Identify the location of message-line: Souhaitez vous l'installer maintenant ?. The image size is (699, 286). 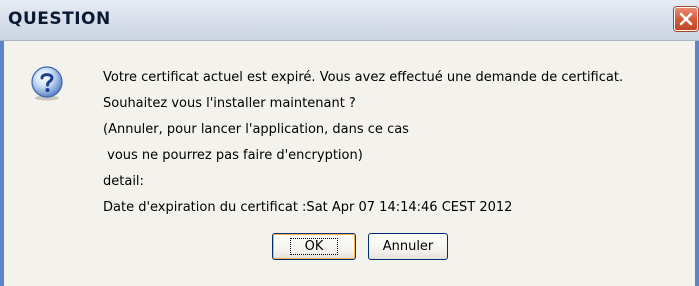
(229, 103).